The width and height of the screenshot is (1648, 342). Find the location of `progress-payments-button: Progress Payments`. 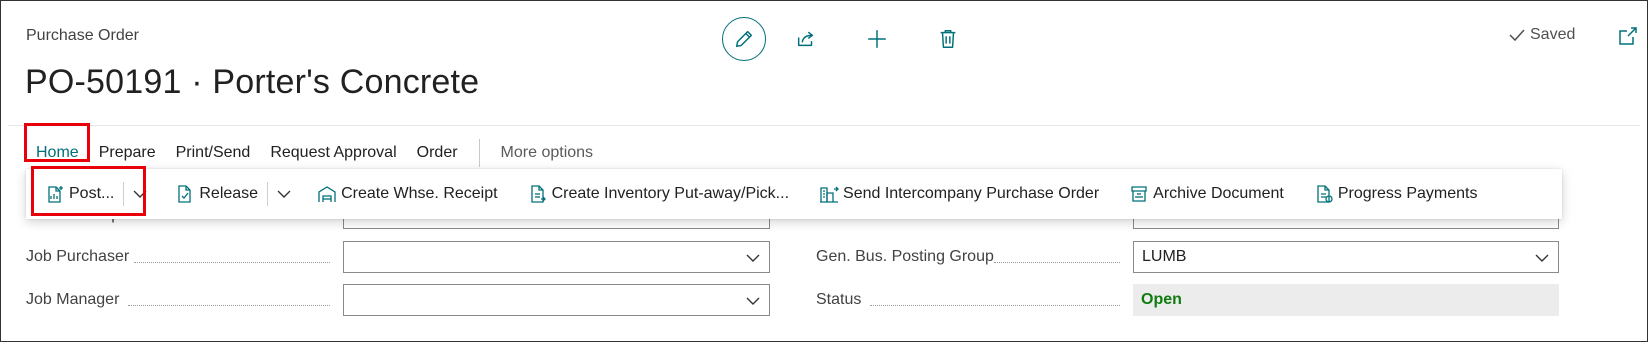

progress-payments-button: Progress Payments is located at coordinates (1396, 194).